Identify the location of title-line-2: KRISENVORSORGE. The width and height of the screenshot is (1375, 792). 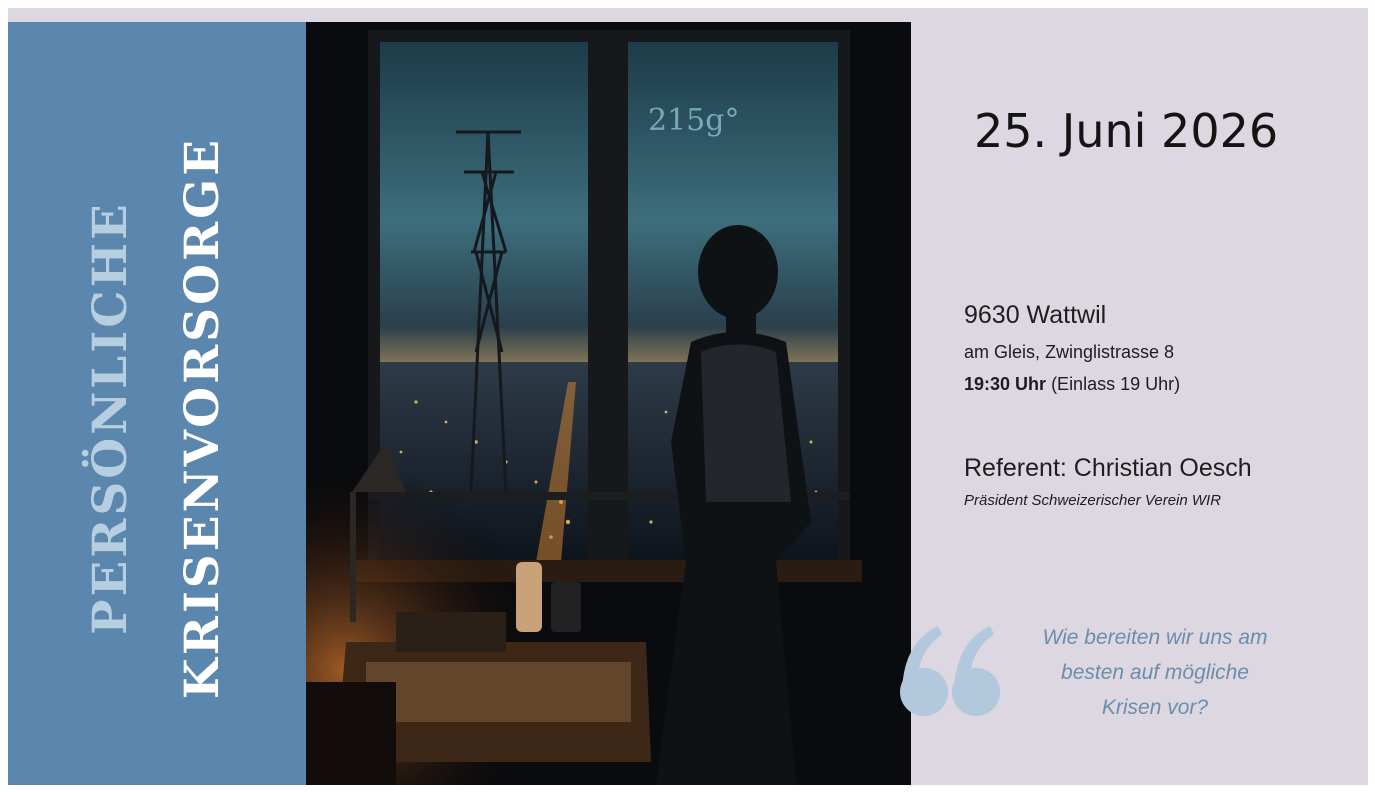
(202, 418).